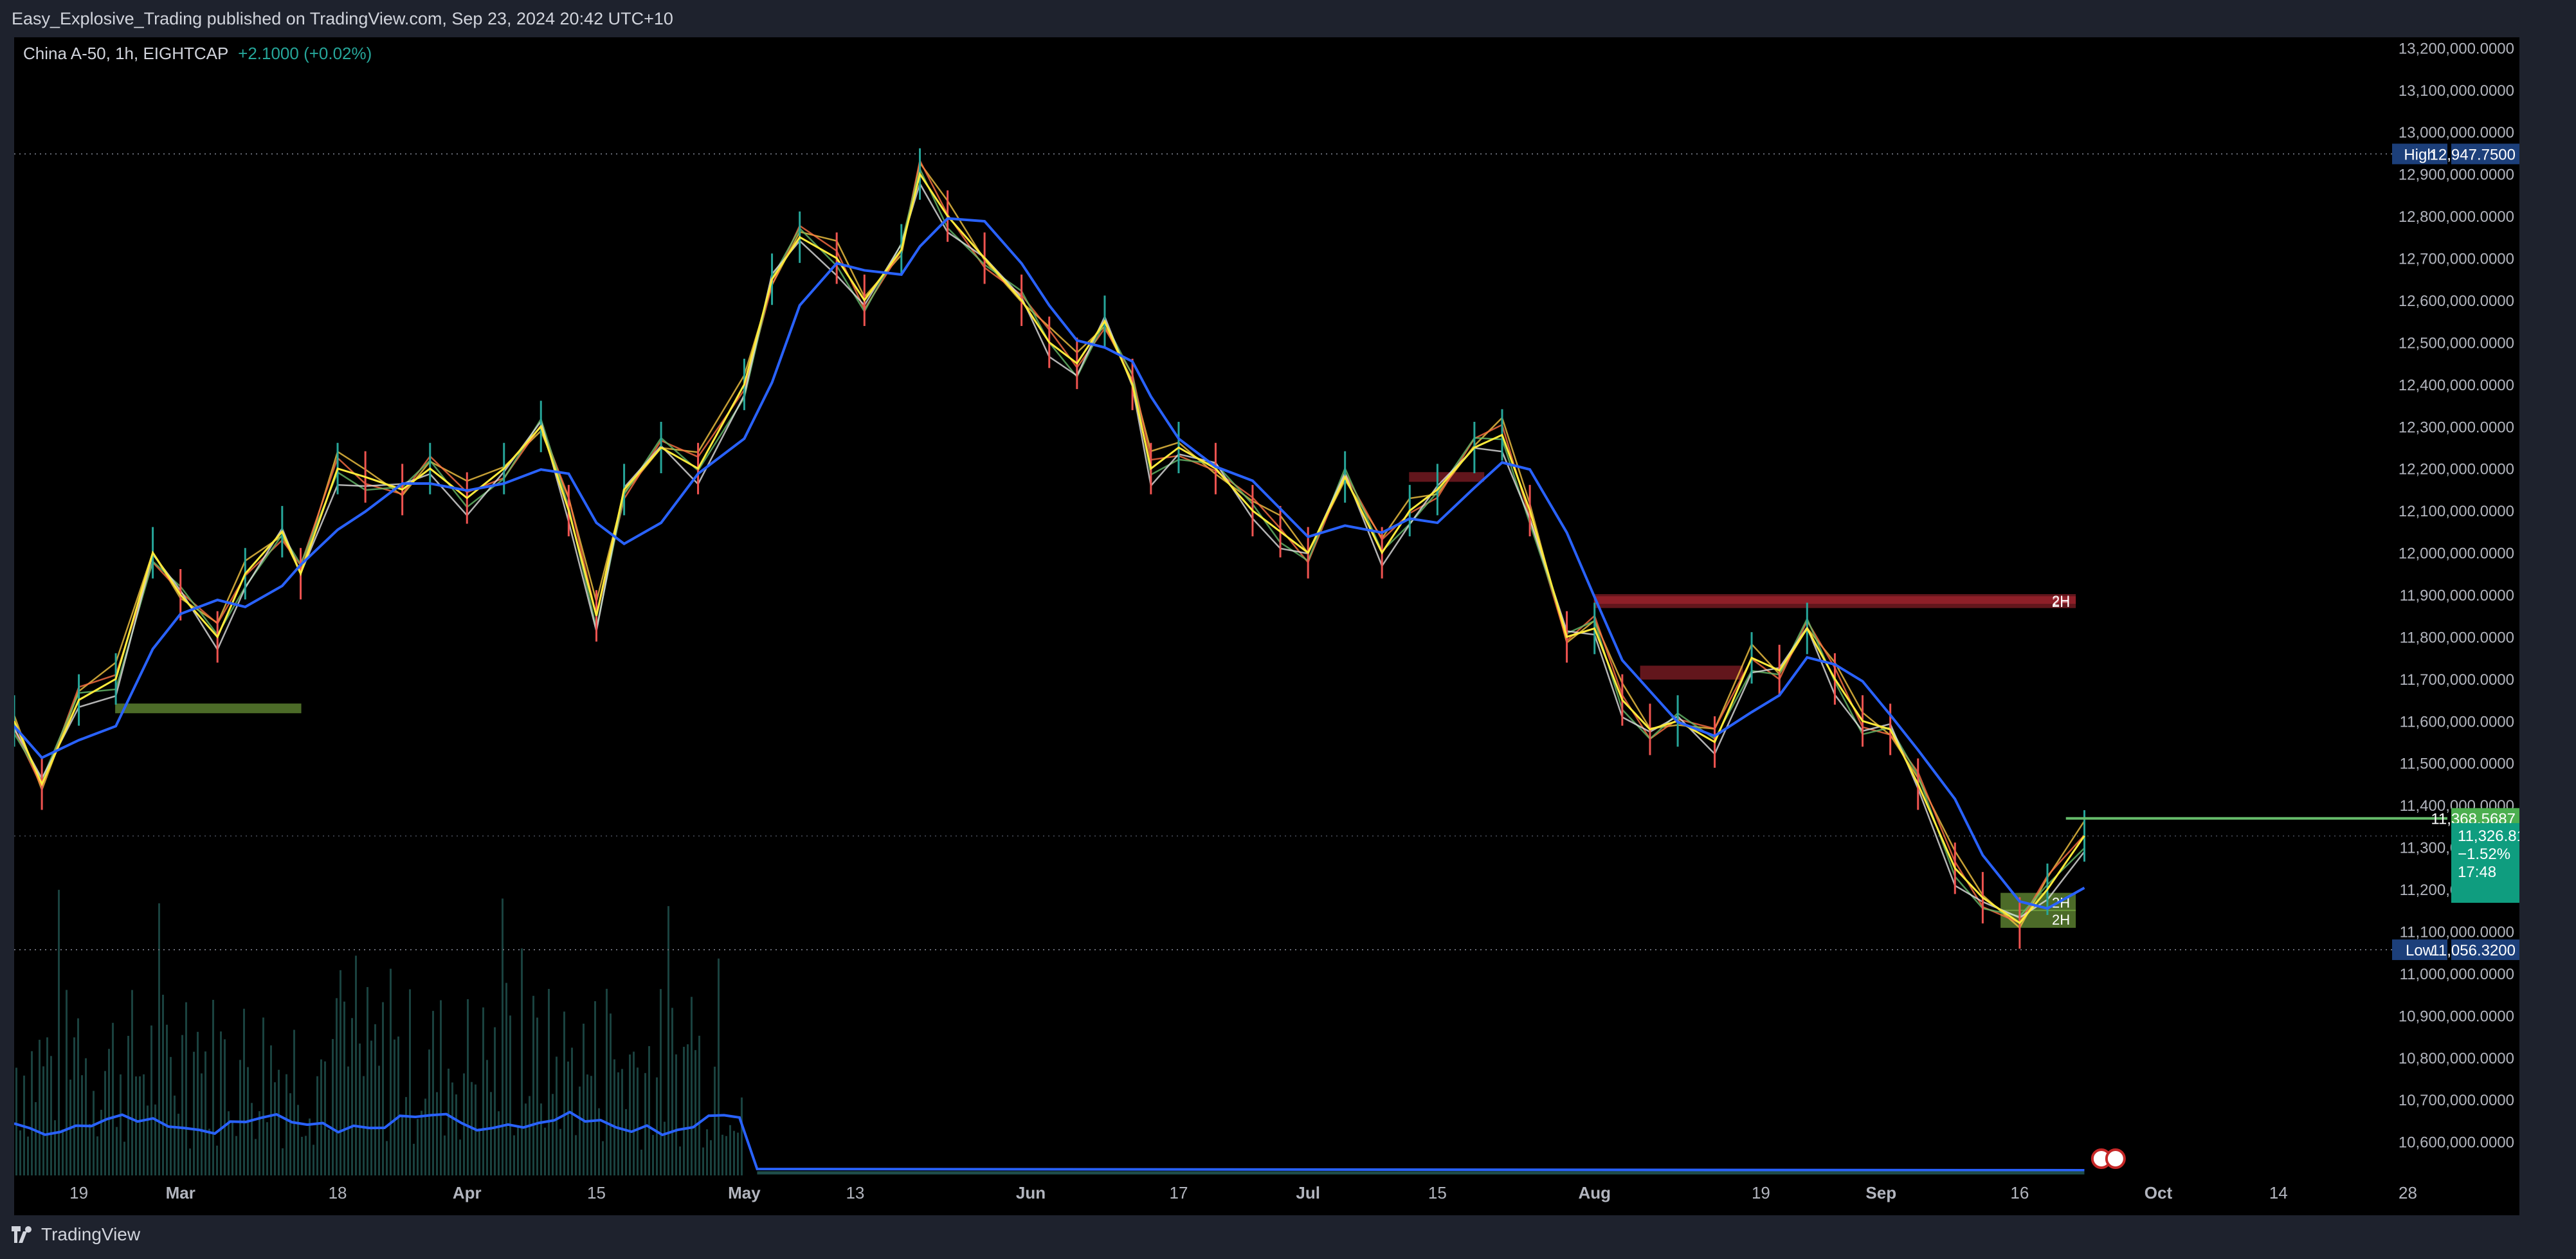  What do you see at coordinates (2019, 1192) in the screenshot?
I see `time-tick-label: 16` at bounding box center [2019, 1192].